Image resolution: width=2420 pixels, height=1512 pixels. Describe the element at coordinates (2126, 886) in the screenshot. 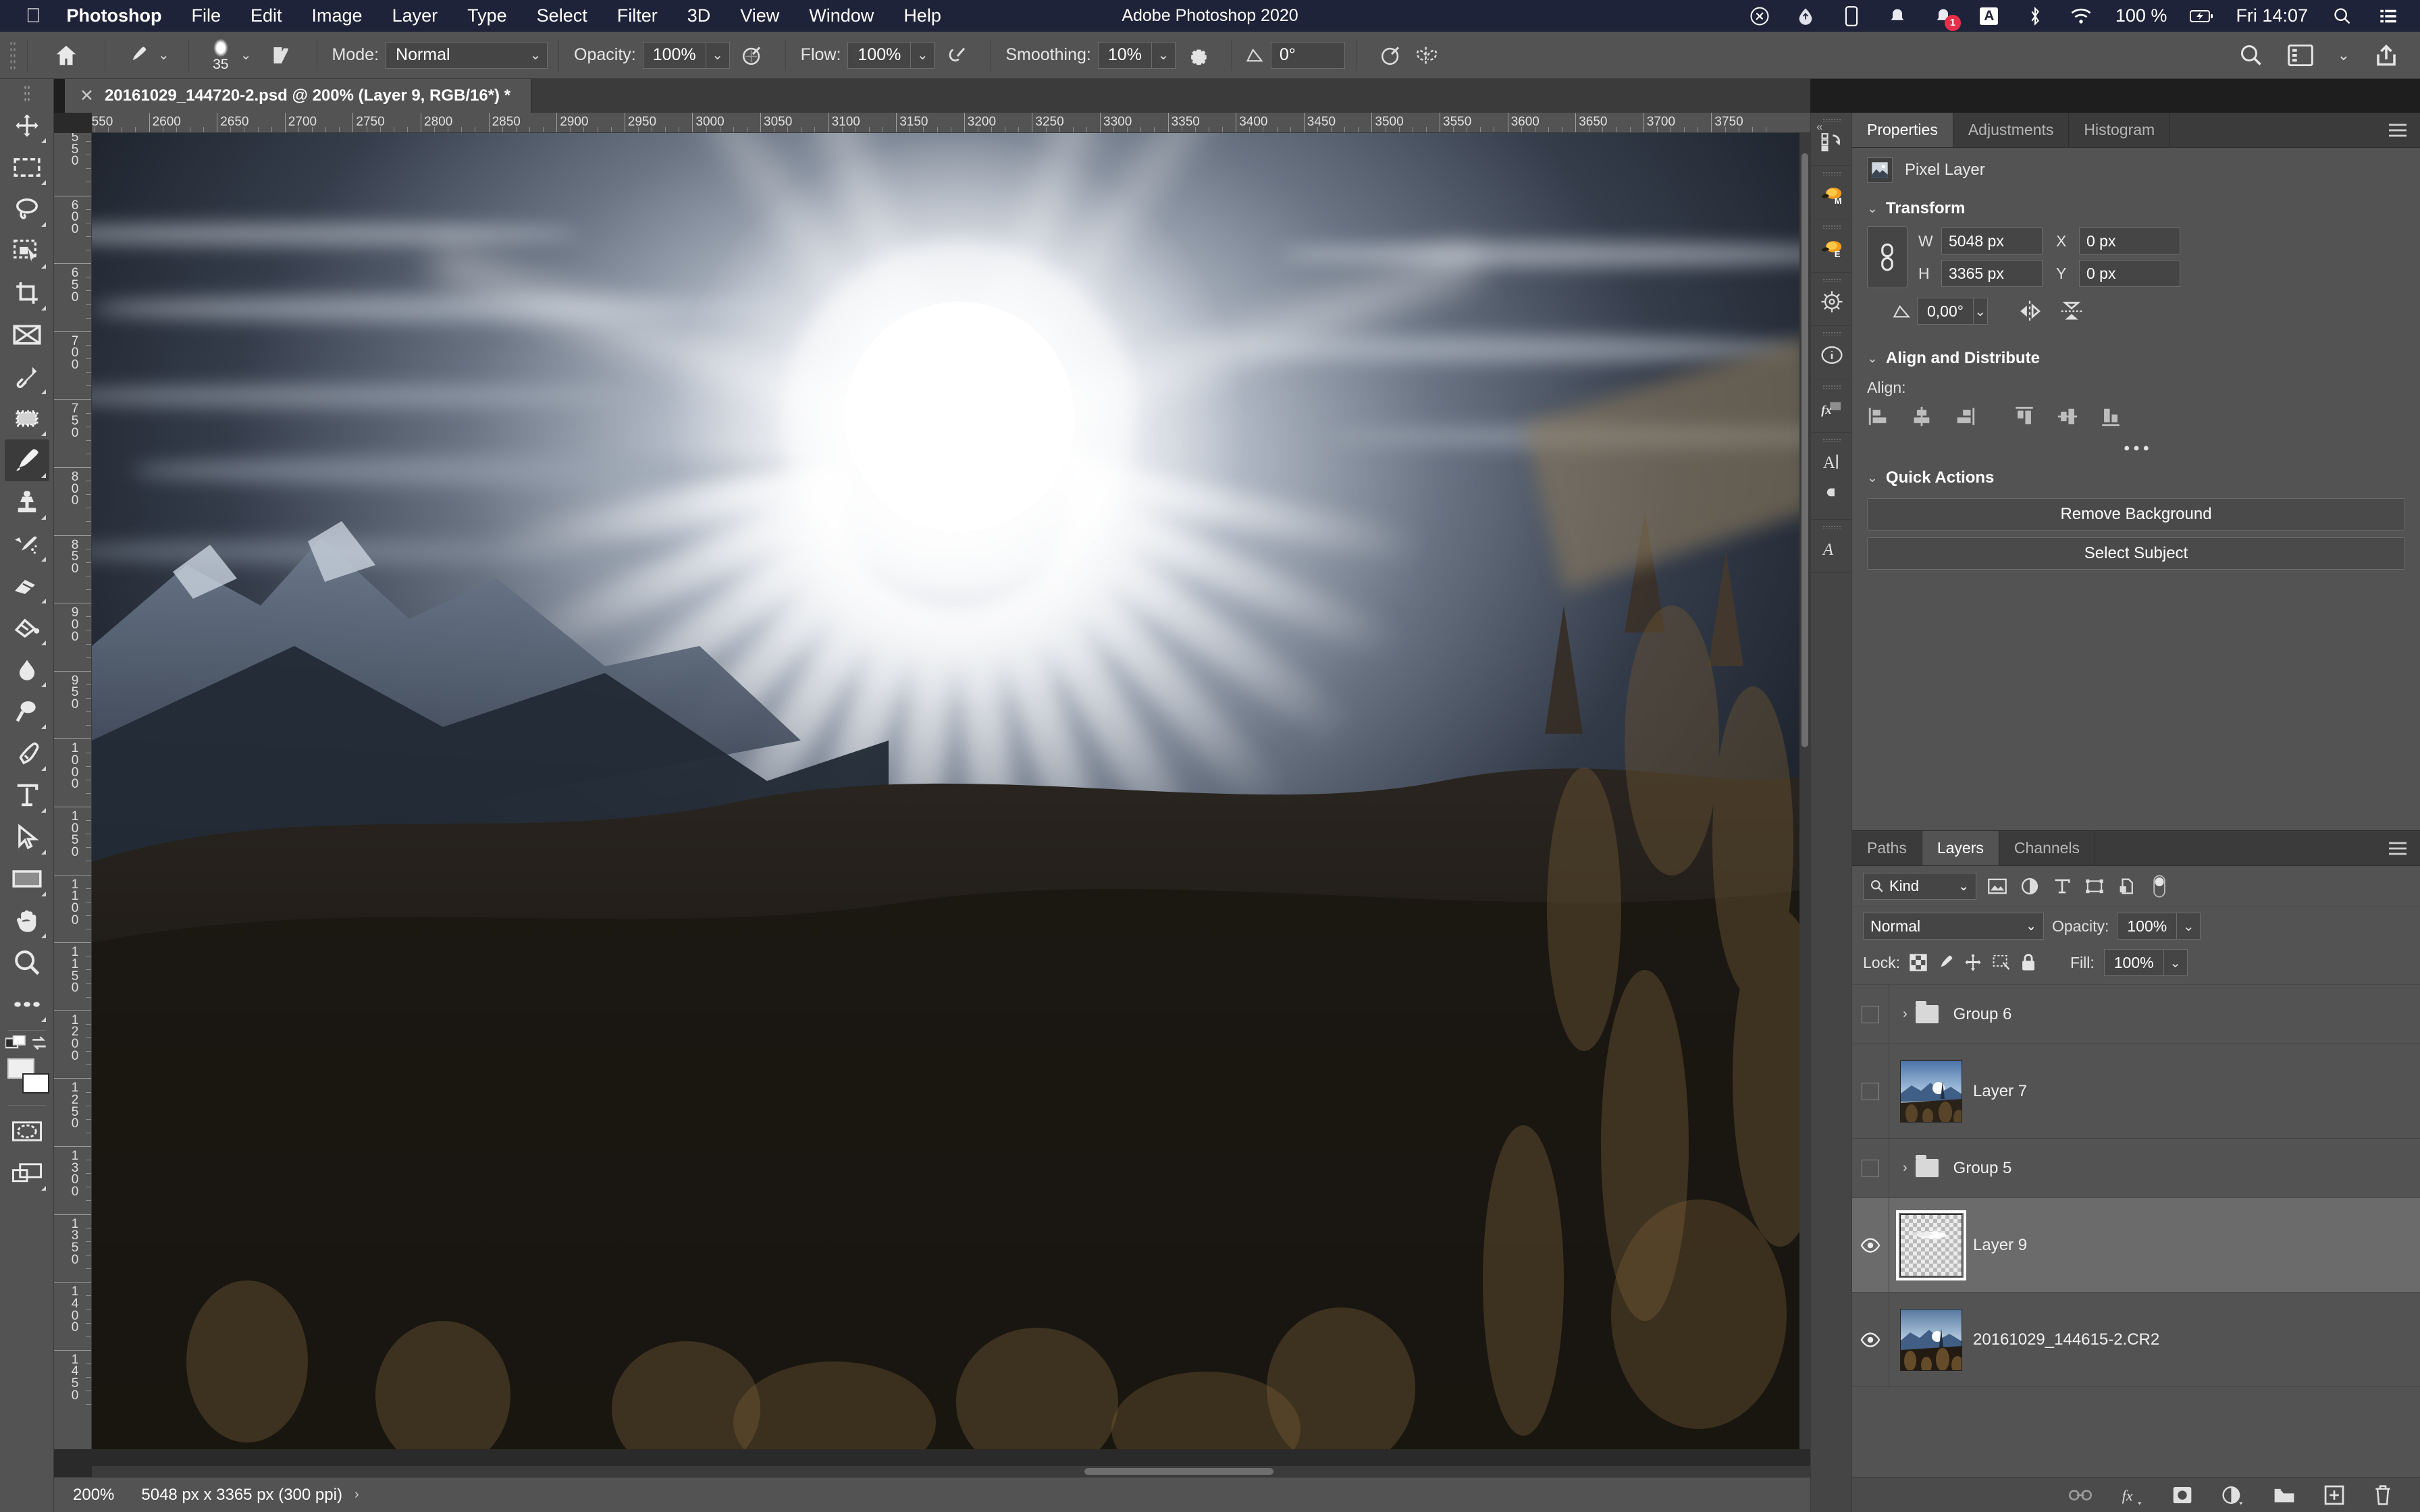

I see `smart-object-filter-icon` at that location.